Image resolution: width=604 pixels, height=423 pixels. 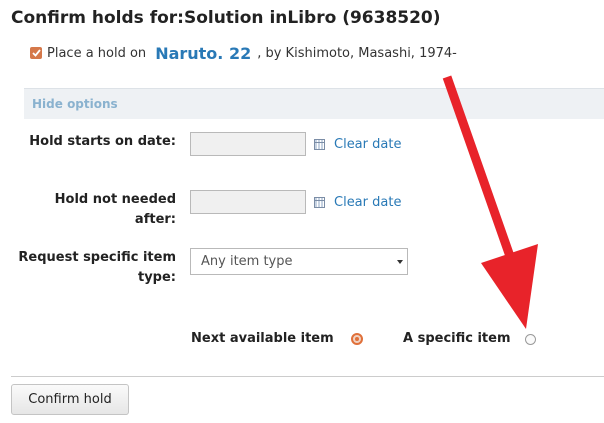 I want to click on hold-starts-label: Hold starts on date:, so click(x=102, y=141).